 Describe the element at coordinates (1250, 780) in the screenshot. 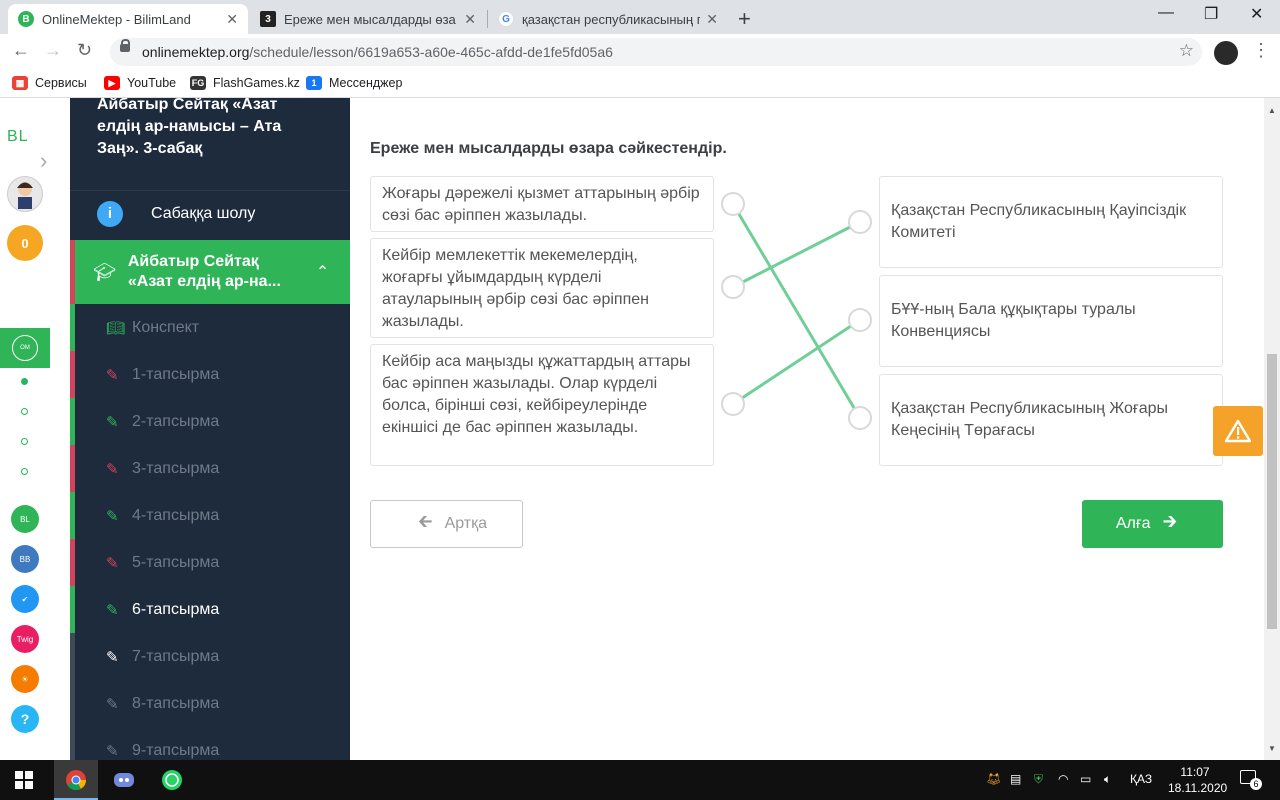

I see `notifications-icon: 6` at that location.